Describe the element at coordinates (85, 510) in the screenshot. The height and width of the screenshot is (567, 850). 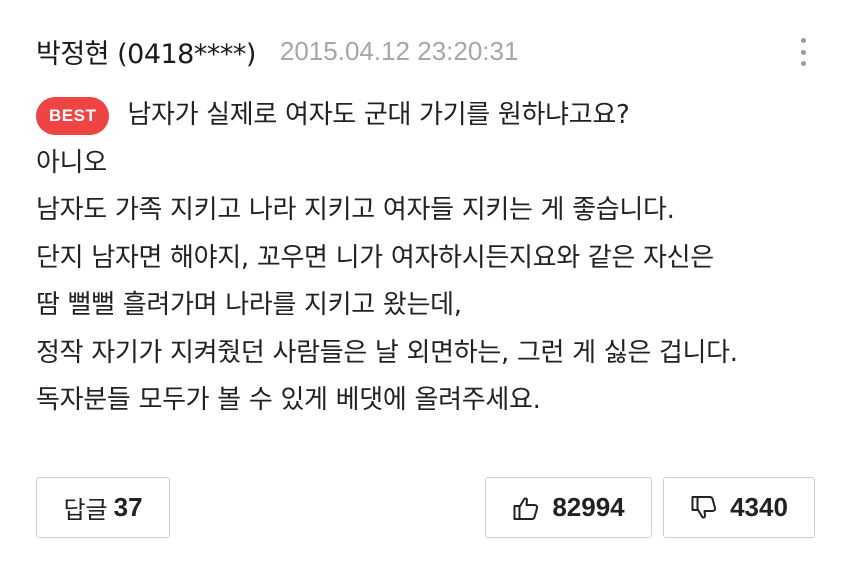
I see `reply-label: 답글` at that location.